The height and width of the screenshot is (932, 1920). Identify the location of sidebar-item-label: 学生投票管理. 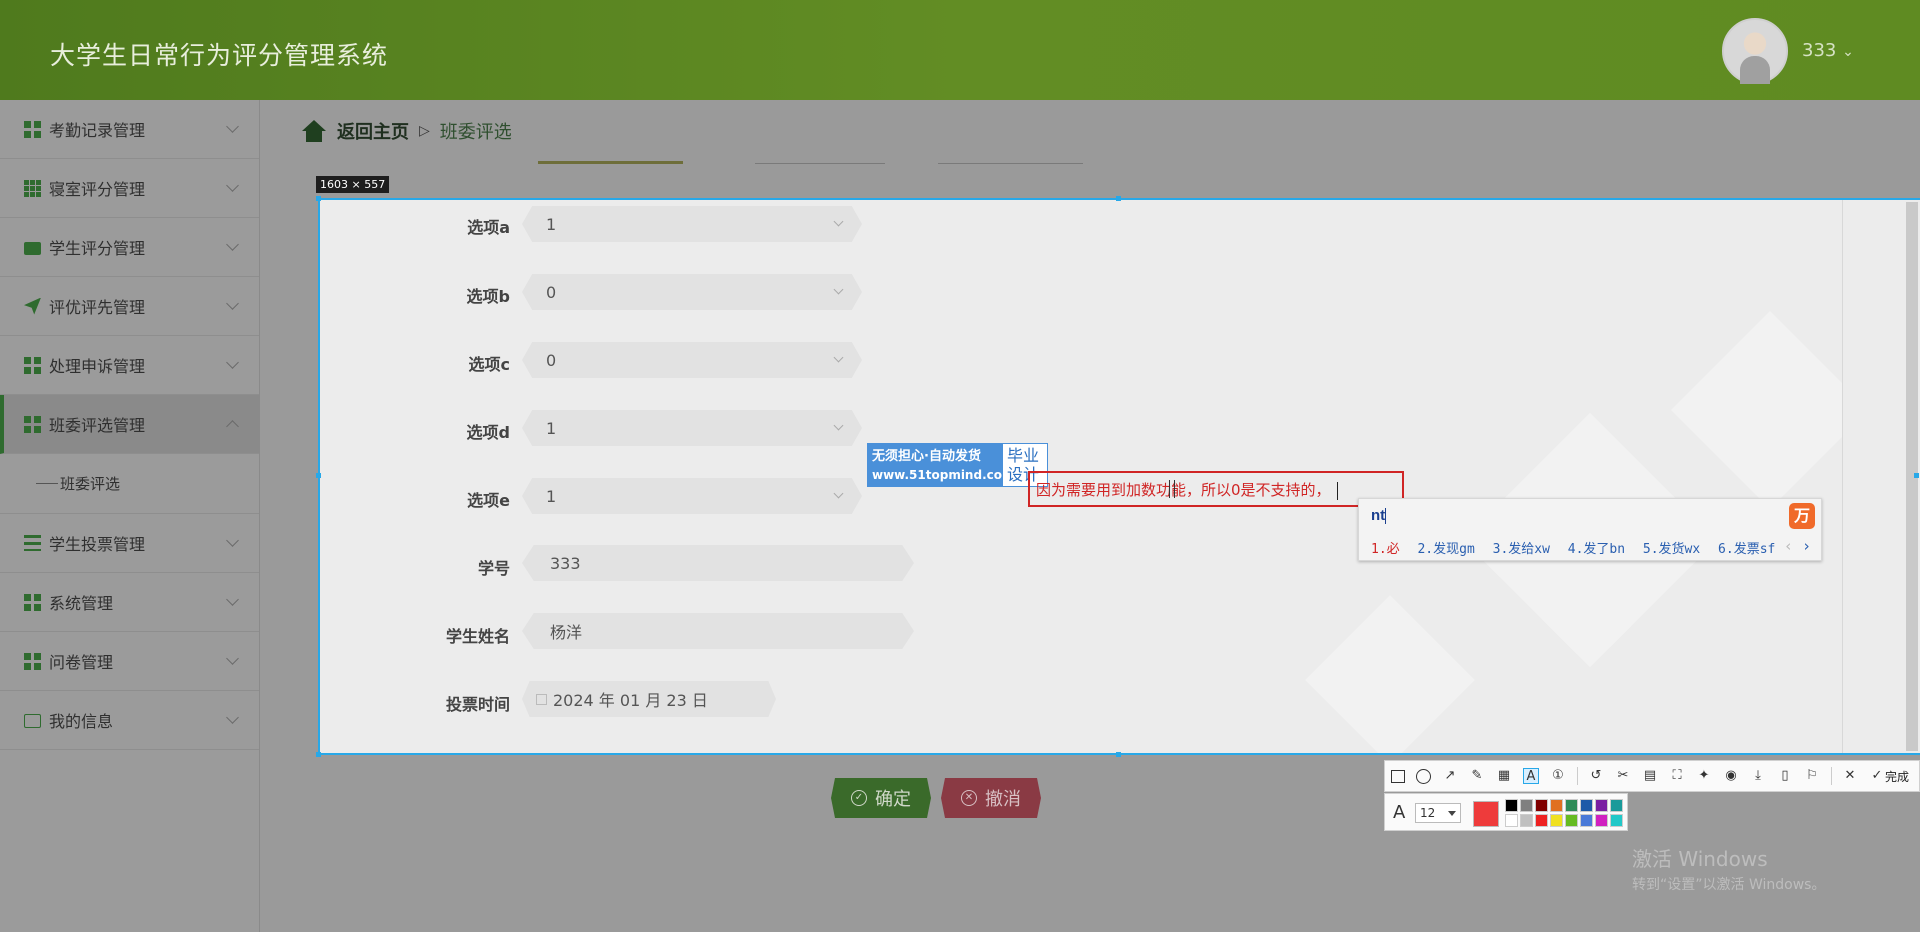
(97, 544).